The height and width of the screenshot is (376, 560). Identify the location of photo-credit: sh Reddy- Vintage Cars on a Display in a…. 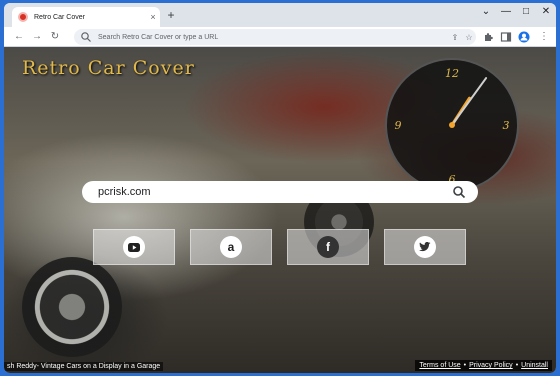
(84, 366).